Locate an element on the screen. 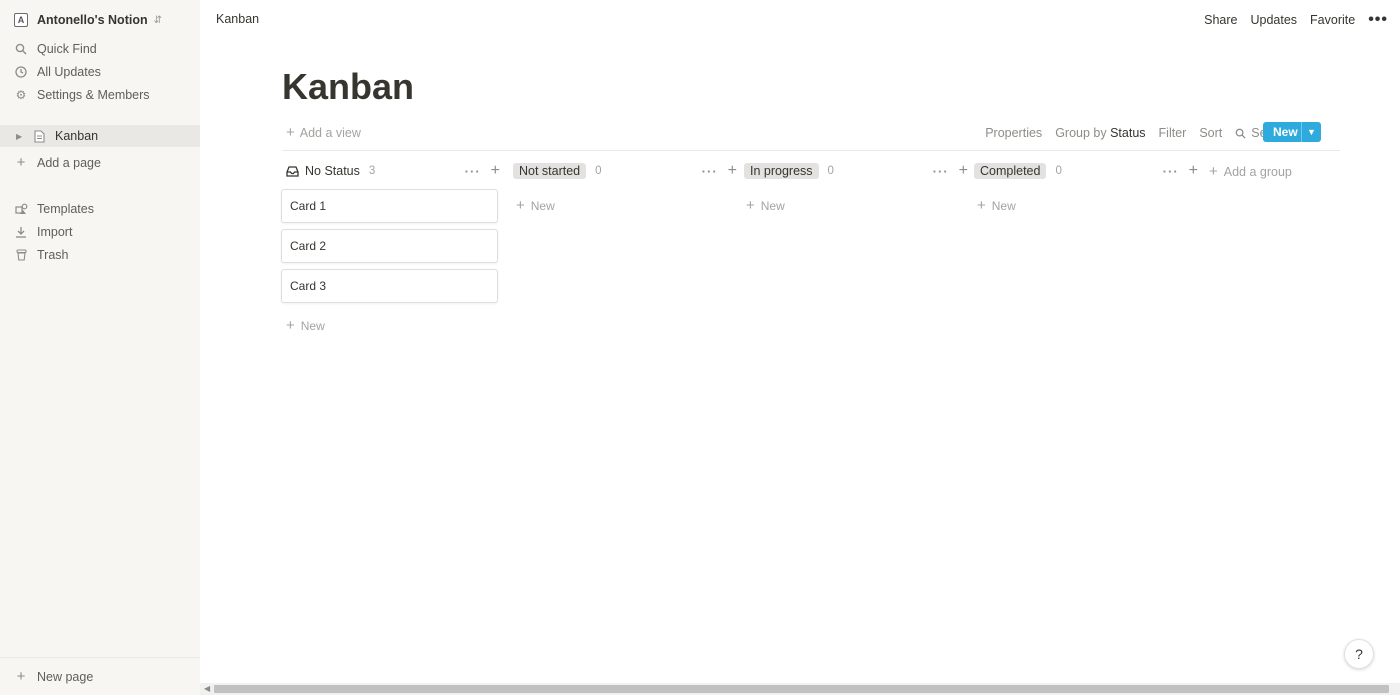 The height and width of the screenshot is (695, 1400). gear-icon: ⚙ is located at coordinates (21, 95).